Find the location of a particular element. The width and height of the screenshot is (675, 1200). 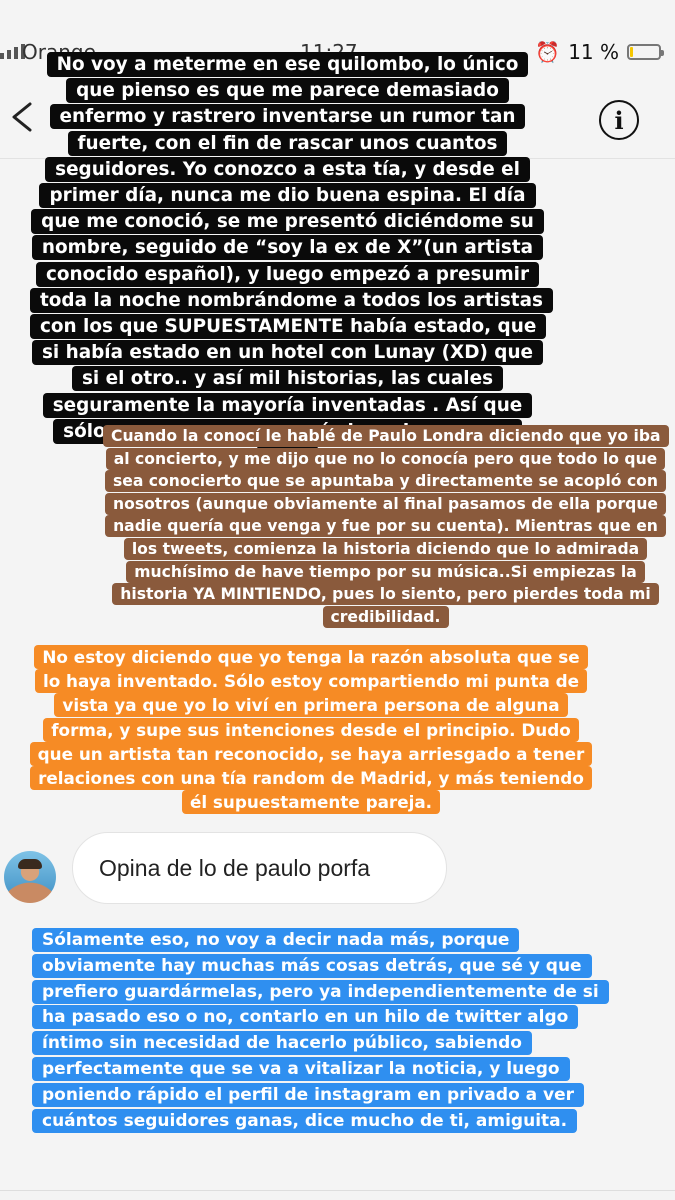

info-button: i is located at coordinates (619, 120).